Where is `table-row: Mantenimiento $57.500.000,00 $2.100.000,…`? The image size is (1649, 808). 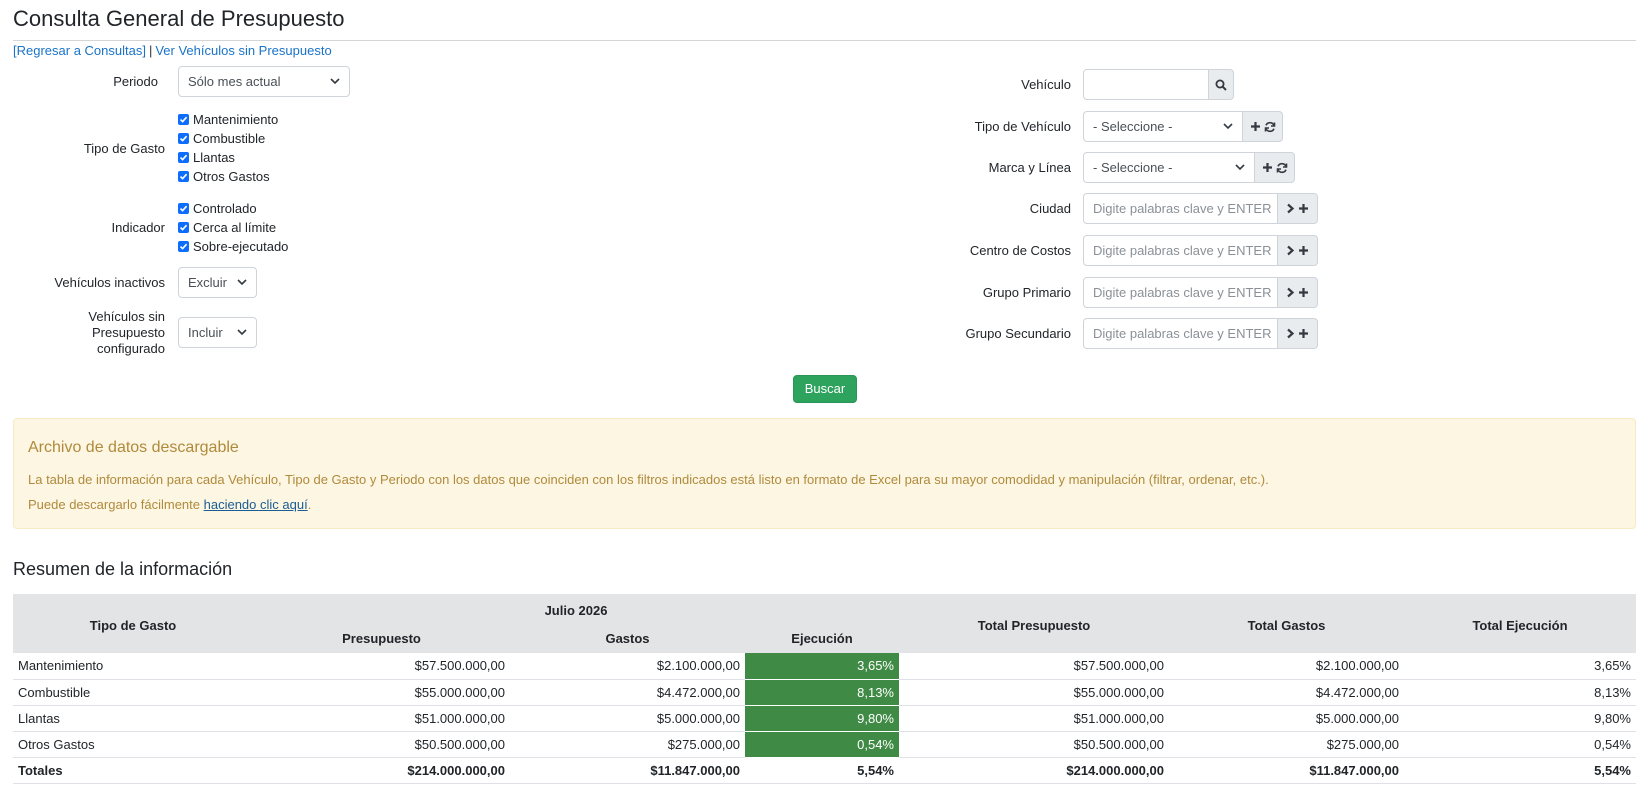
table-row: Mantenimiento $57.500.000,00 $2.100.000,… is located at coordinates (824, 666).